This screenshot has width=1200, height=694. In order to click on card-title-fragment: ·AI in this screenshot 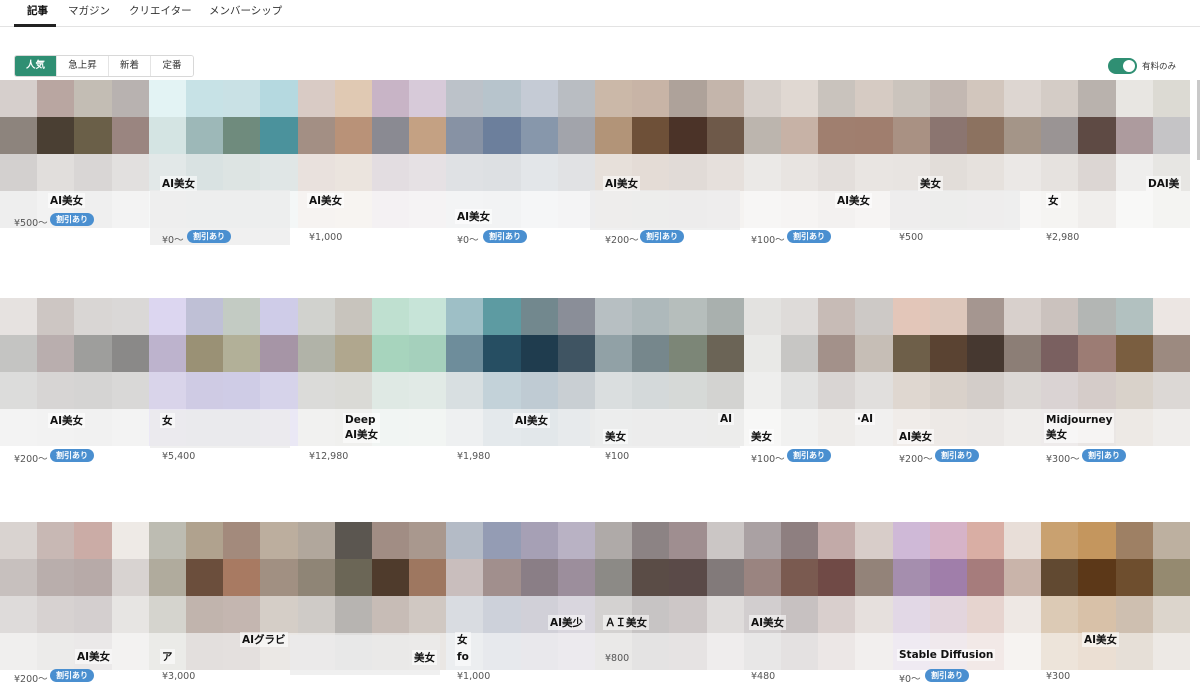, I will do `click(865, 419)`.